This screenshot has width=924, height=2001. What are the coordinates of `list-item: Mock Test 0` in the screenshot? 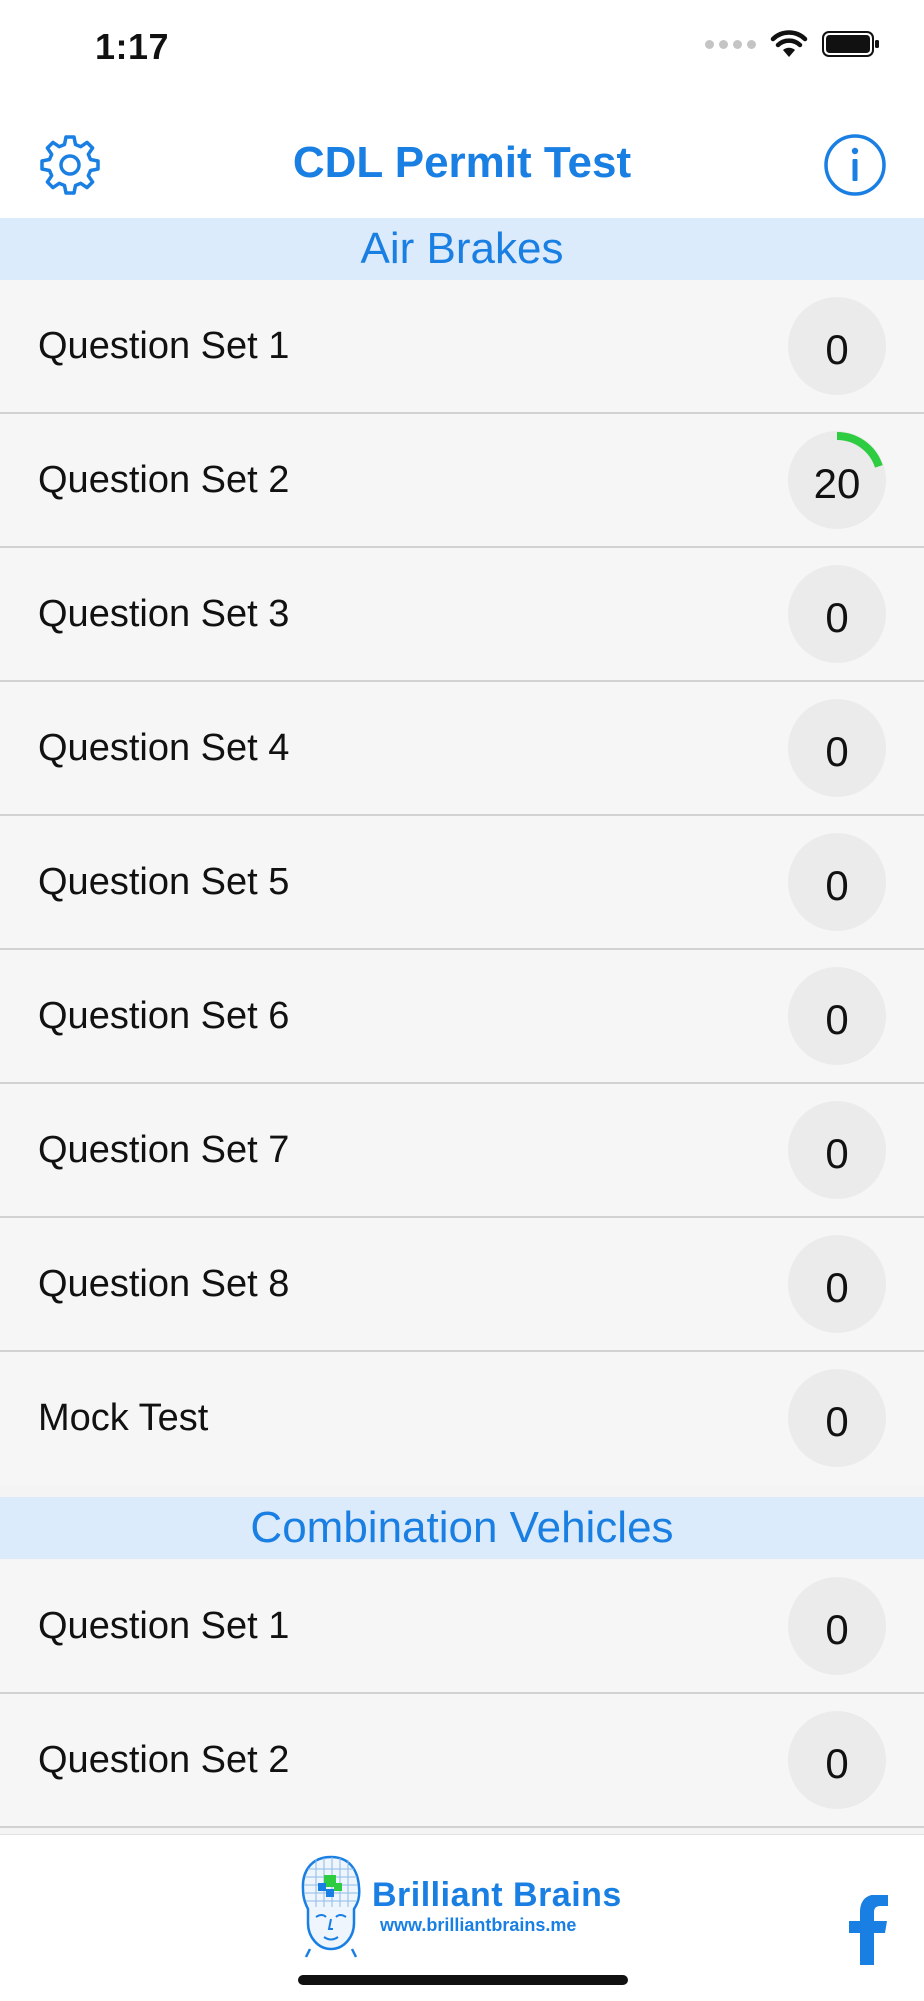 It's located at (462, 1419).